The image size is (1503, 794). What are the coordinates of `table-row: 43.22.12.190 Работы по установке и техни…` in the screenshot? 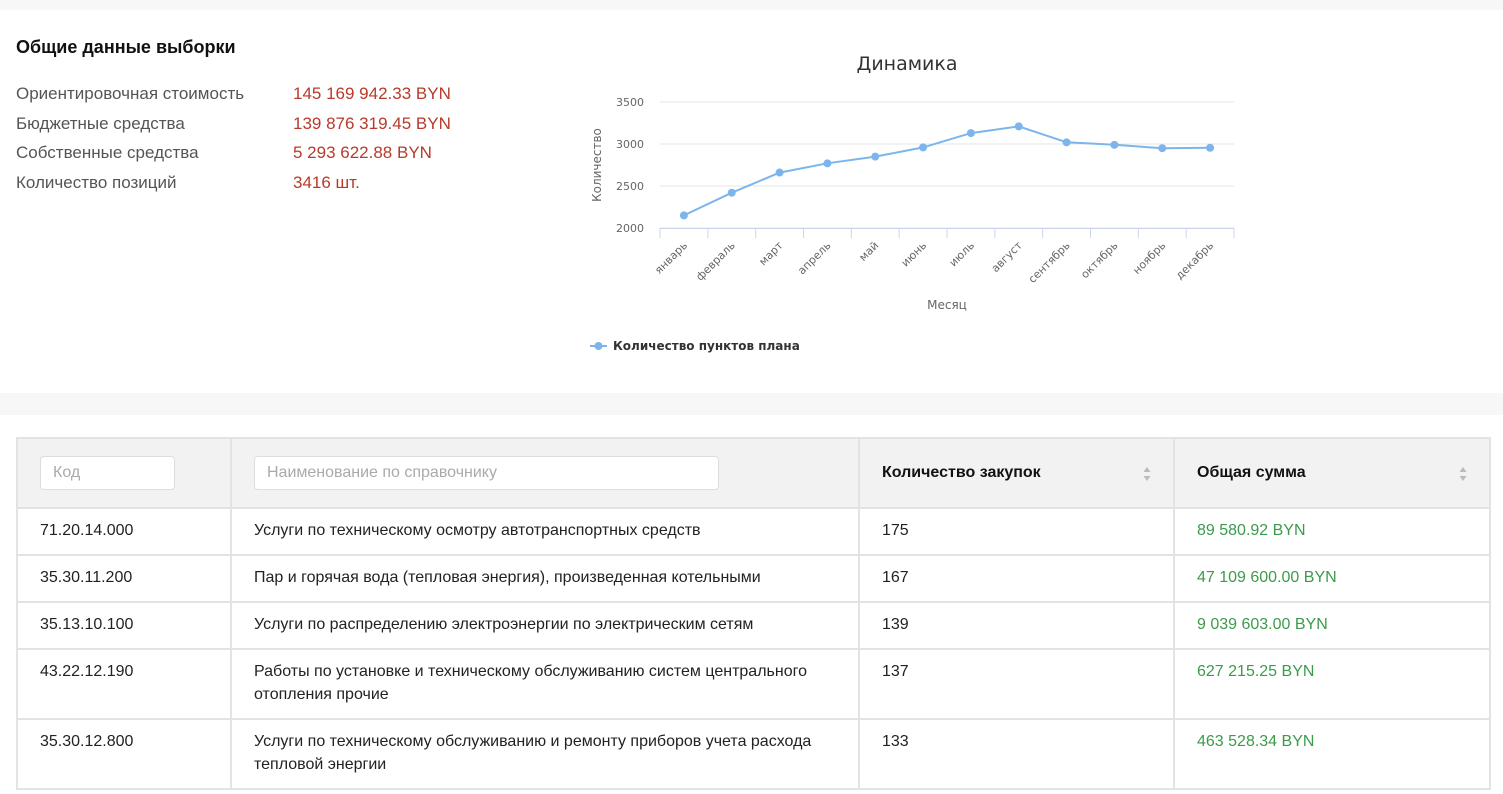 It's located at (753, 684).